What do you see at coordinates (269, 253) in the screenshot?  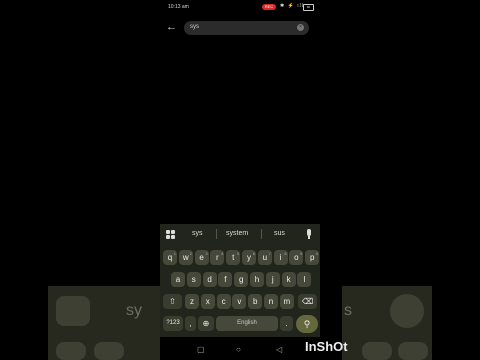 I see `key-hint: 7` at bounding box center [269, 253].